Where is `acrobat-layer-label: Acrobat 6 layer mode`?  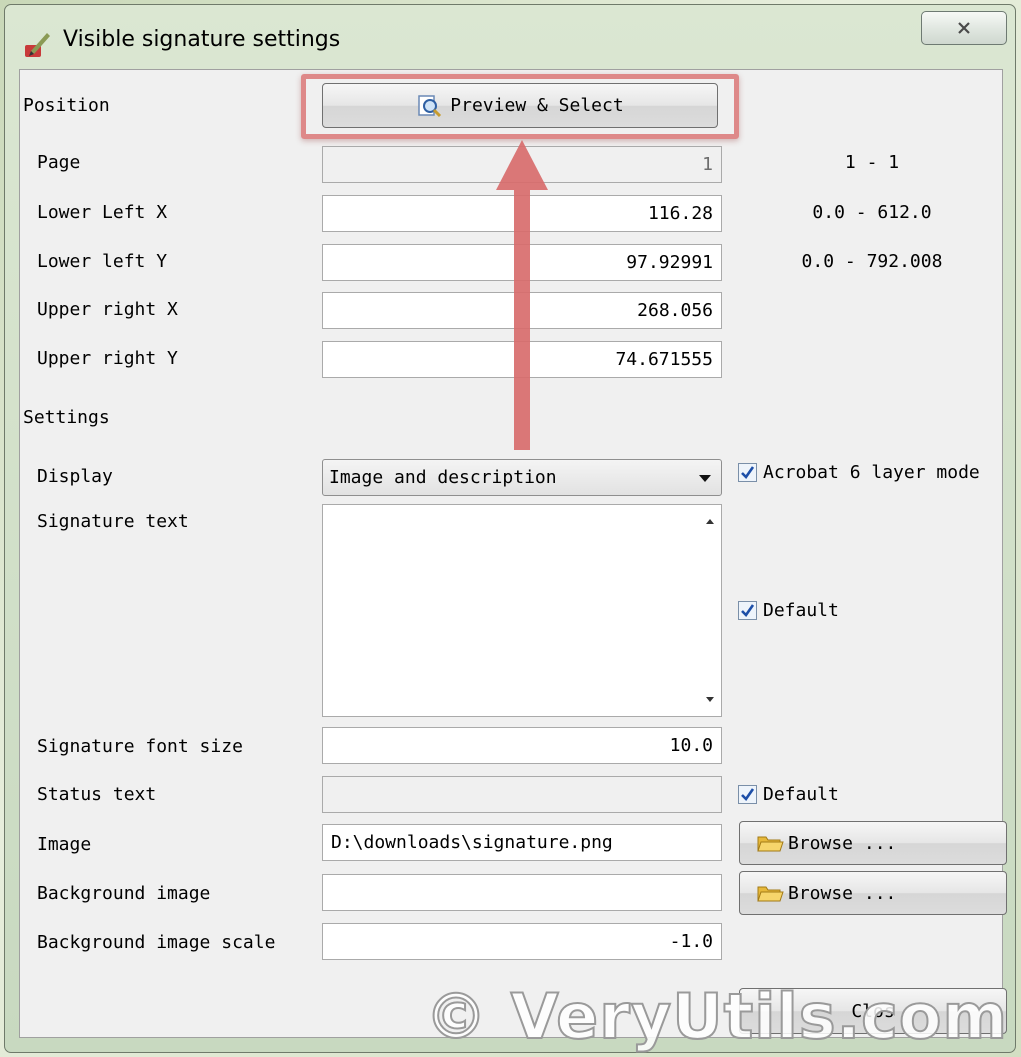
acrobat-layer-label: Acrobat 6 layer mode is located at coordinates (871, 472).